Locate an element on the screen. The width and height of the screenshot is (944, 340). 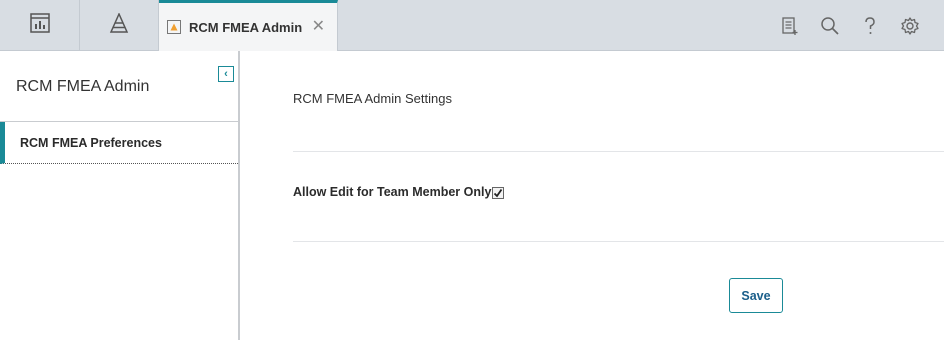
tab-apm-home is located at coordinates (119, 25).